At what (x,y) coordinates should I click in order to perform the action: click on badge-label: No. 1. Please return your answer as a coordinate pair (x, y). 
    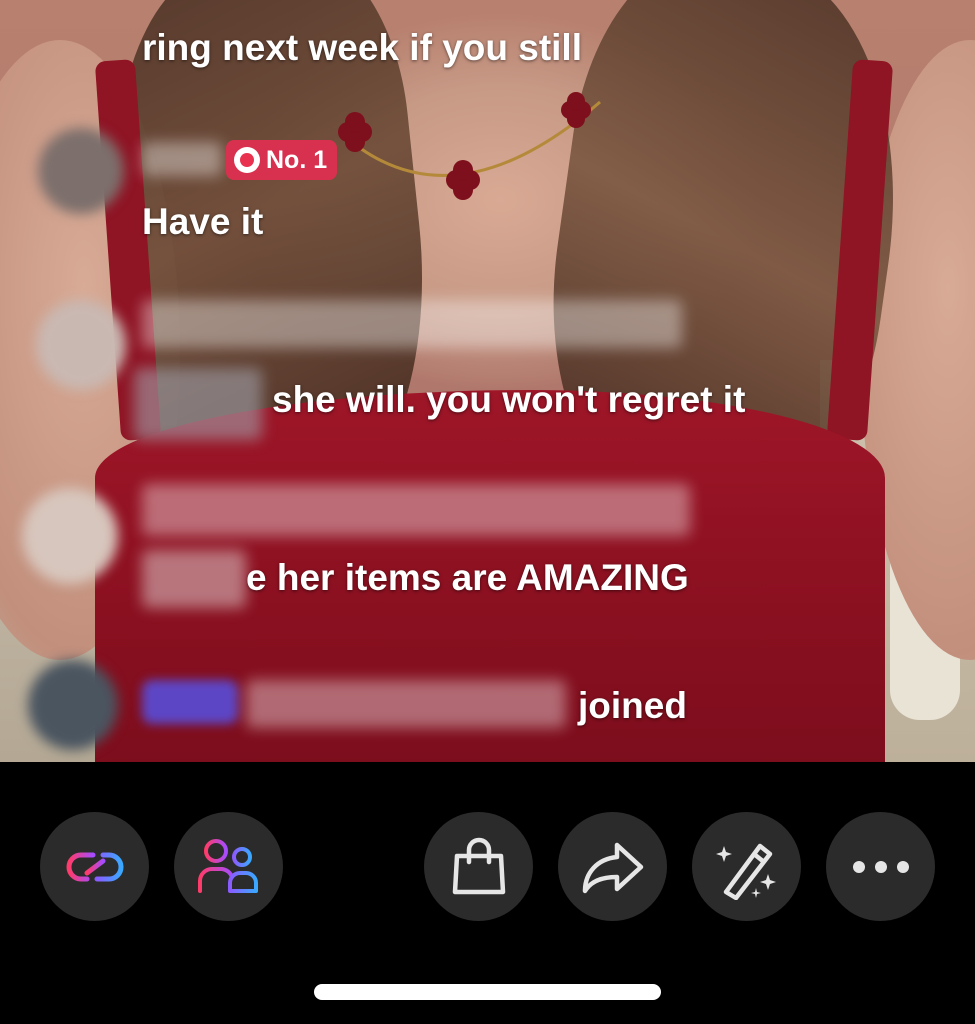
    Looking at the image, I should click on (297, 159).